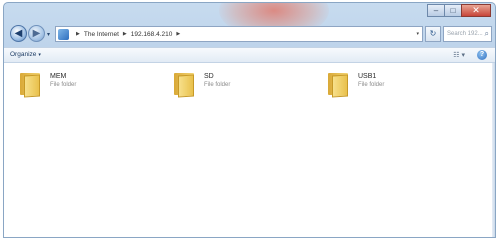 This screenshot has width=500, height=240. I want to click on back-arrow-icon: ◀, so click(18, 33).